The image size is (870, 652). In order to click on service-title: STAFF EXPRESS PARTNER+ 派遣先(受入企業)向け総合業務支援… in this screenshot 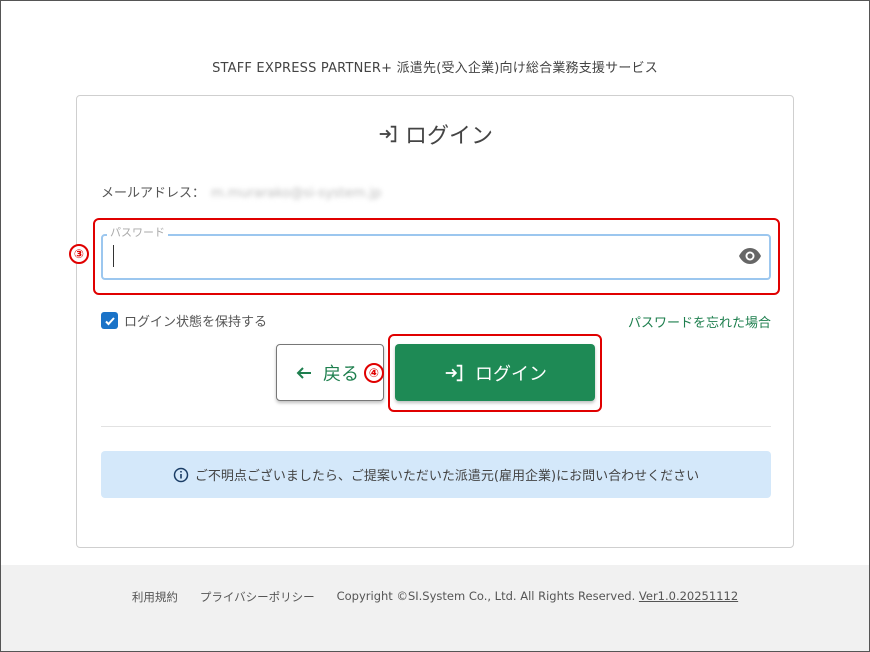, I will do `click(435, 68)`.